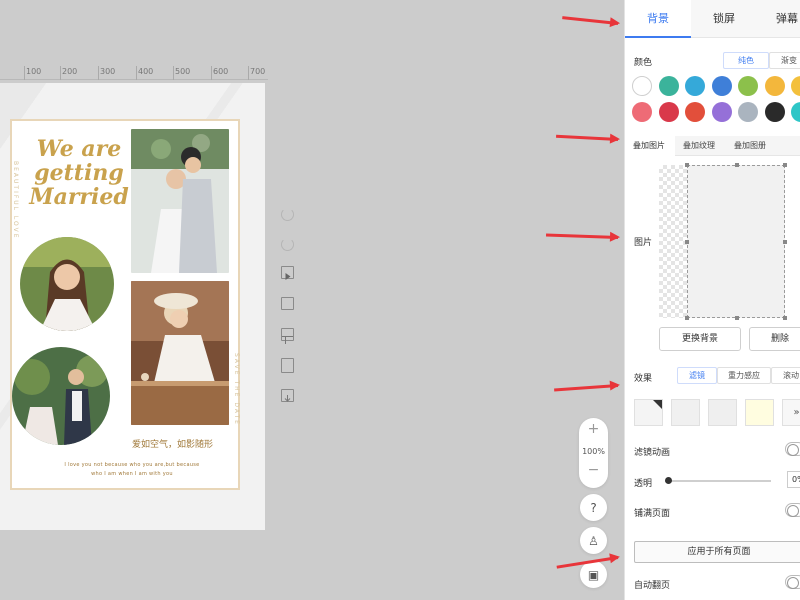 This screenshot has width=800, height=600. Describe the element at coordinates (287, 303) in the screenshot. I see `layers-icon` at that location.